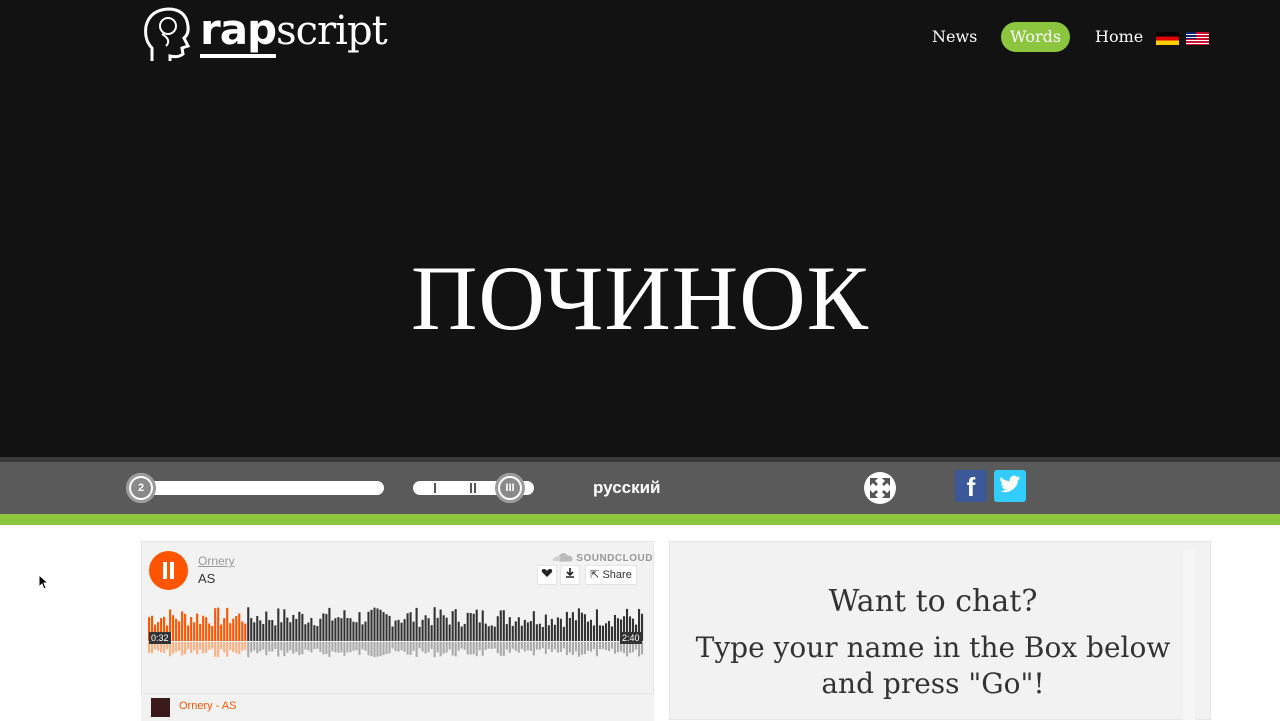 The height and width of the screenshot is (721, 1280). Describe the element at coordinates (1167, 38) in the screenshot. I see `flag-de-icon` at that location.